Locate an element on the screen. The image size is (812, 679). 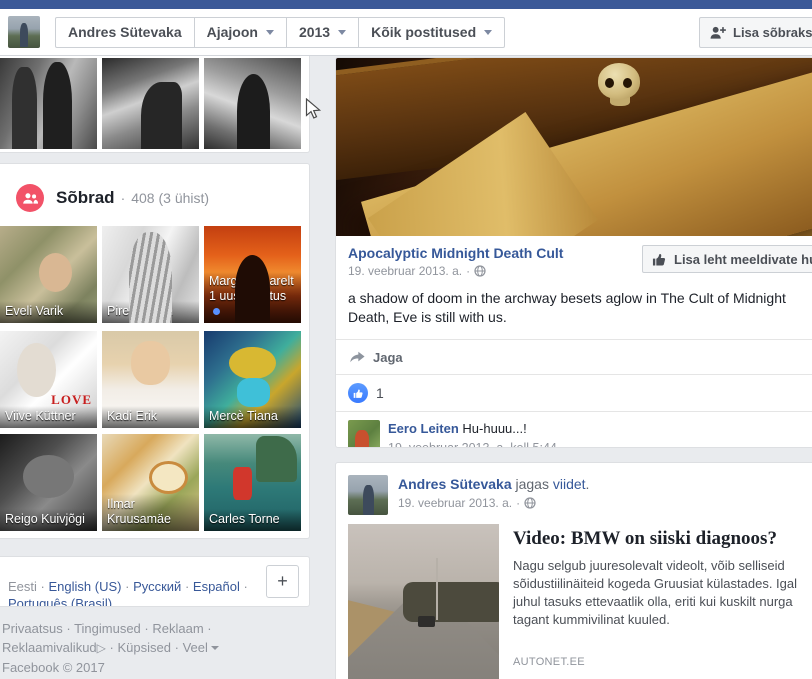
photos-card is located at coordinates (155, 101).